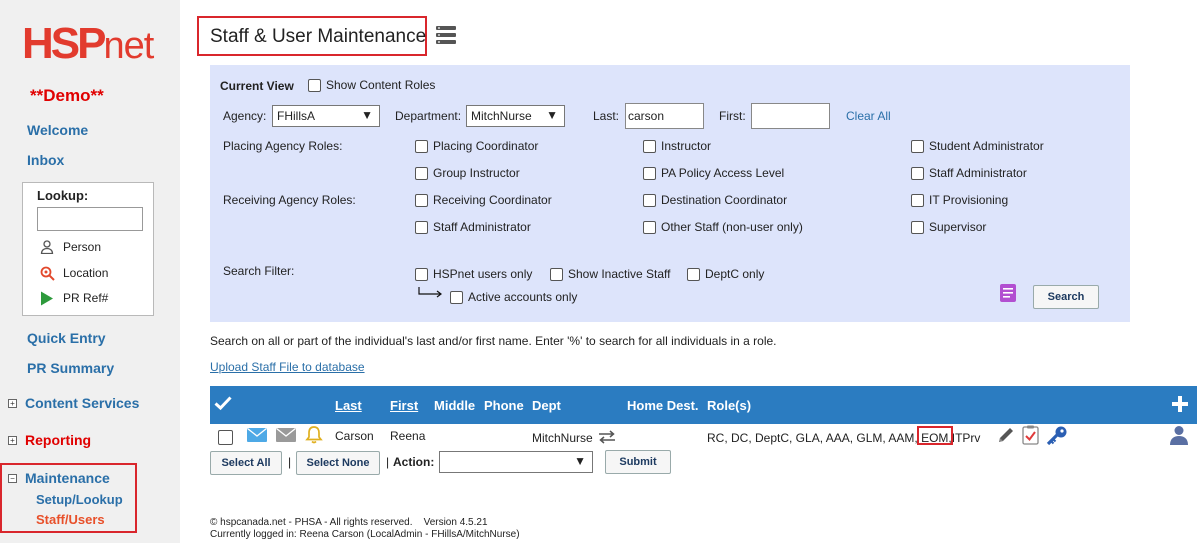 The width and height of the screenshot is (1201, 543). Describe the element at coordinates (47, 273) in the screenshot. I see `location-search-icon` at that location.